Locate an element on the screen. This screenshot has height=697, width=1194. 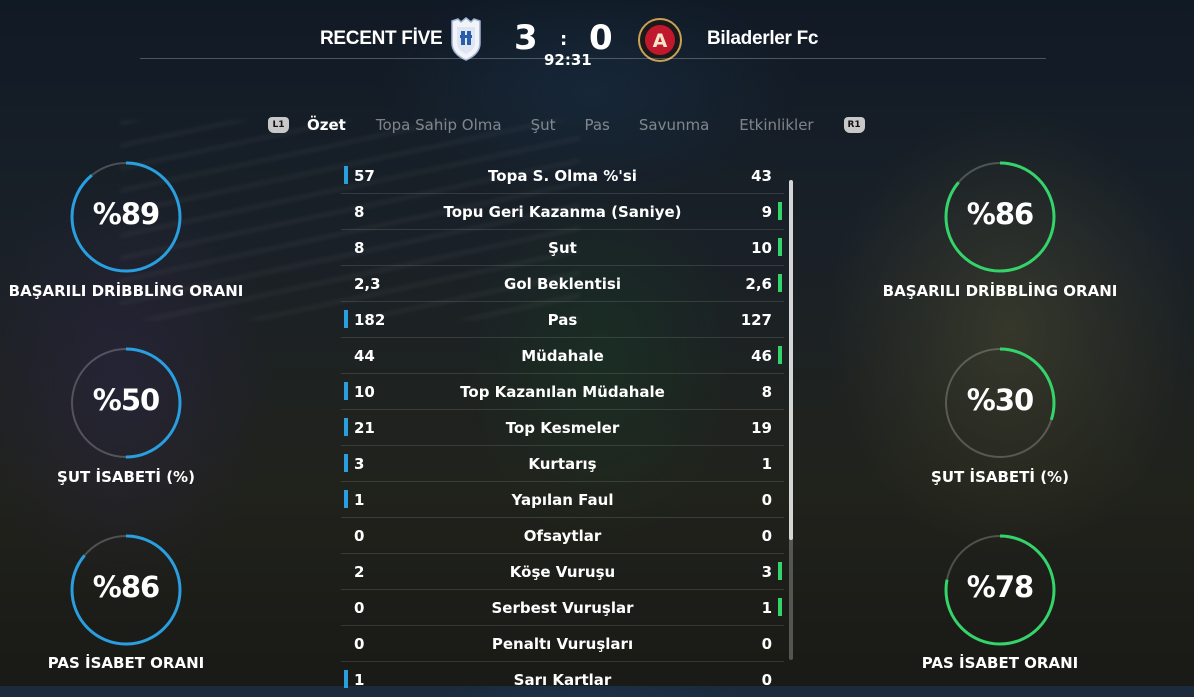
tab-events: Etkinlikler is located at coordinates (776, 125).